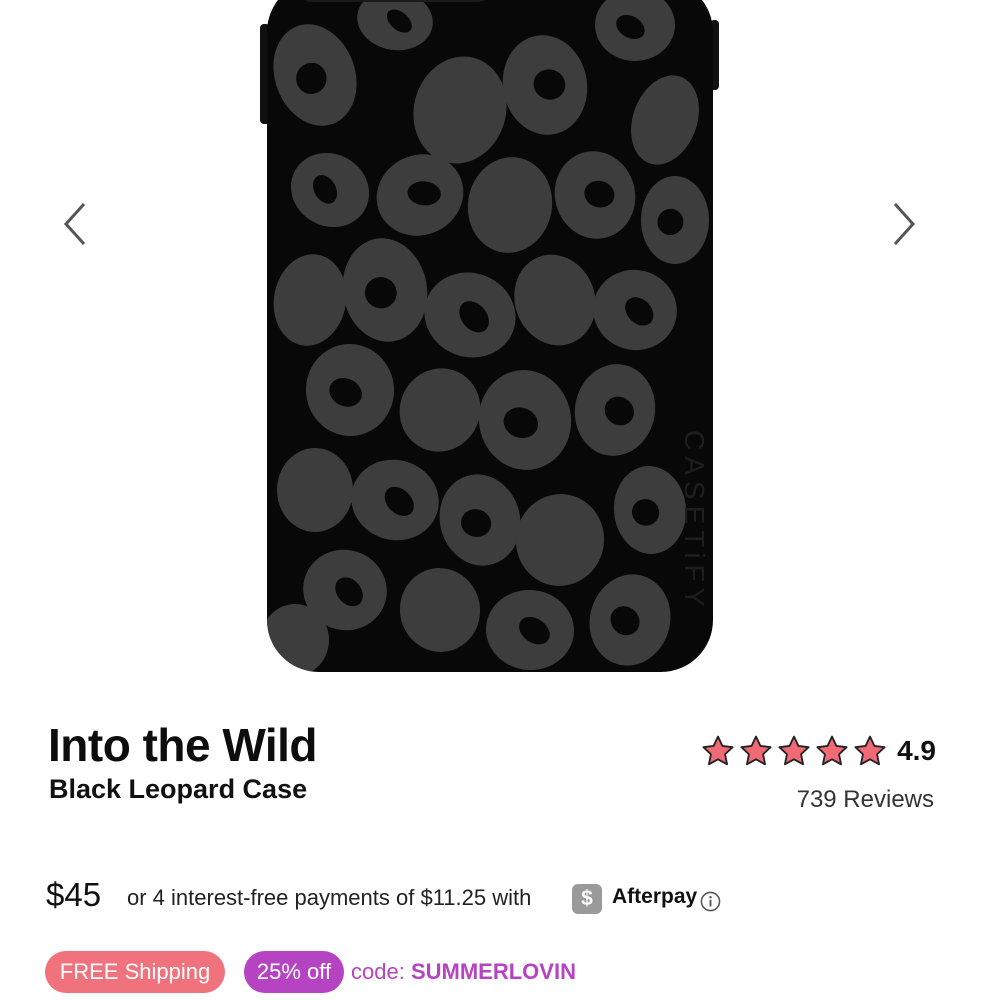  Describe the element at coordinates (865, 800) in the screenshot. I see `reviews-link: 739 Reviews` at that location.